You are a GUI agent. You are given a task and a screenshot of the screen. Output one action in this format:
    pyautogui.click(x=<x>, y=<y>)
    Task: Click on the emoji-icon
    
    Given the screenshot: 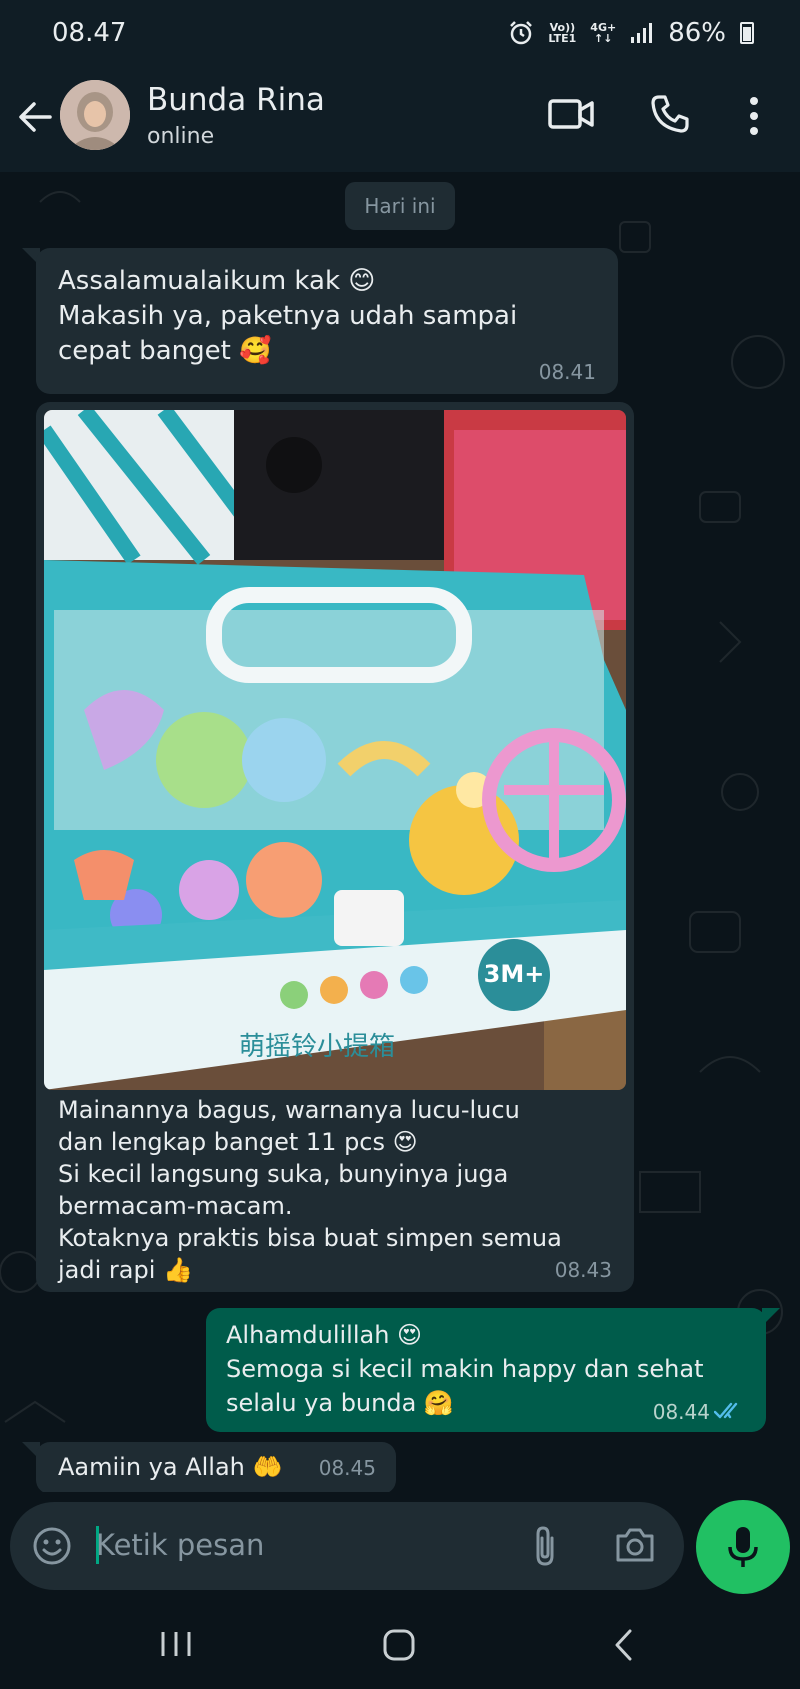 What is the action you would take?
    pyautogui.click(x=52, y=1546)
    